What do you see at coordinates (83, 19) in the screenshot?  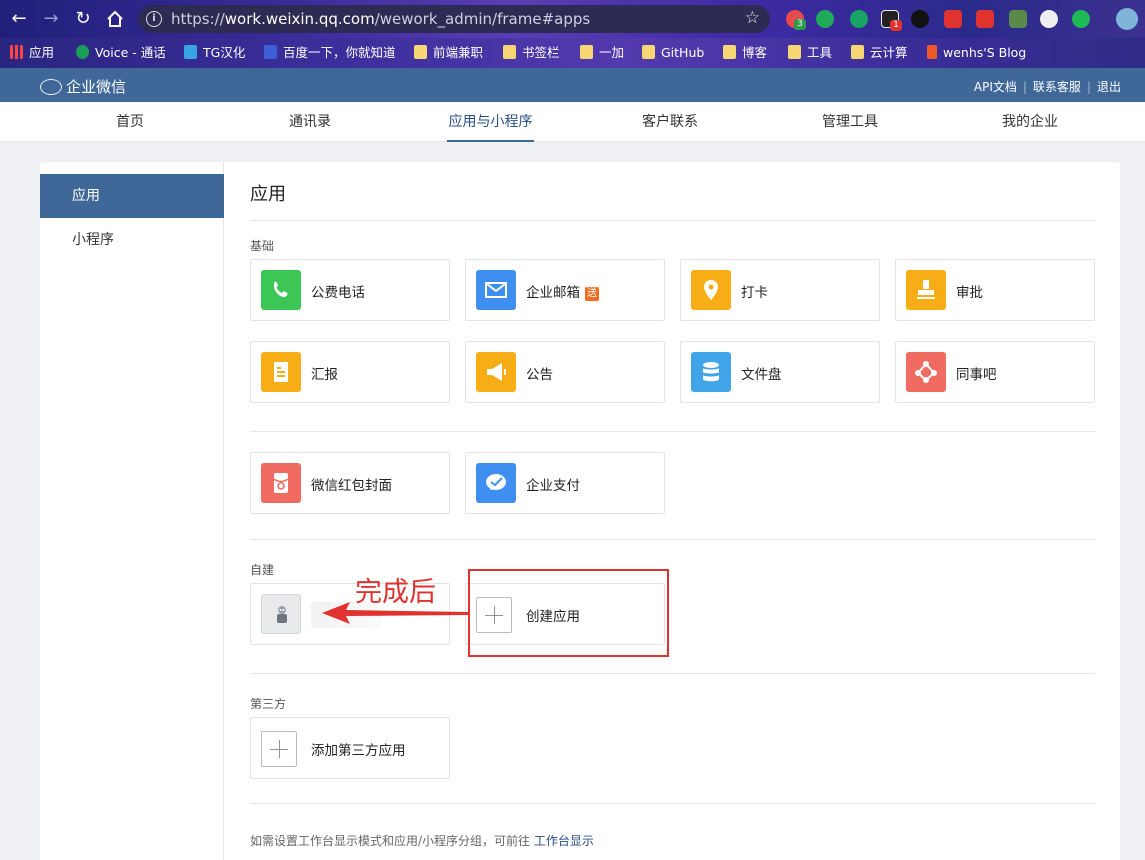 I see `reload-icon: ↻` at bounding box center [83, 19].